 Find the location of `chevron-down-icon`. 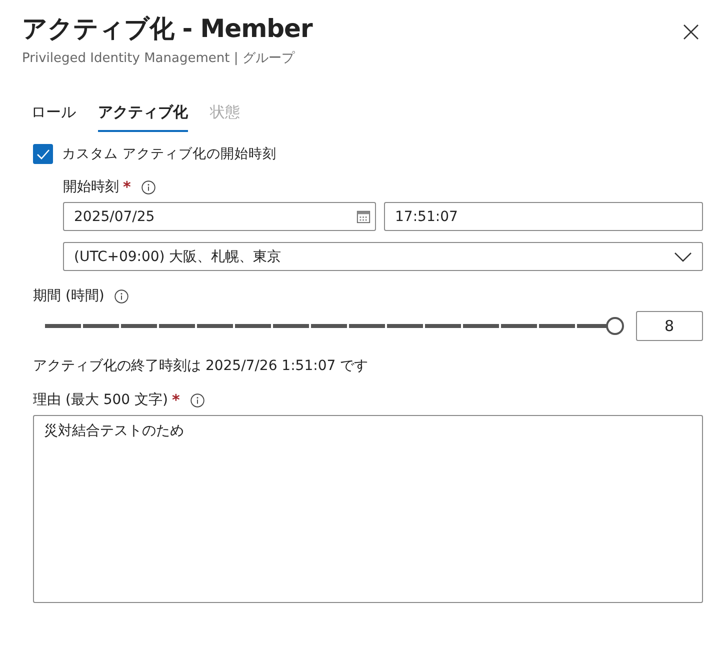

chevron-down-icon is located at coordinates (683, 257).